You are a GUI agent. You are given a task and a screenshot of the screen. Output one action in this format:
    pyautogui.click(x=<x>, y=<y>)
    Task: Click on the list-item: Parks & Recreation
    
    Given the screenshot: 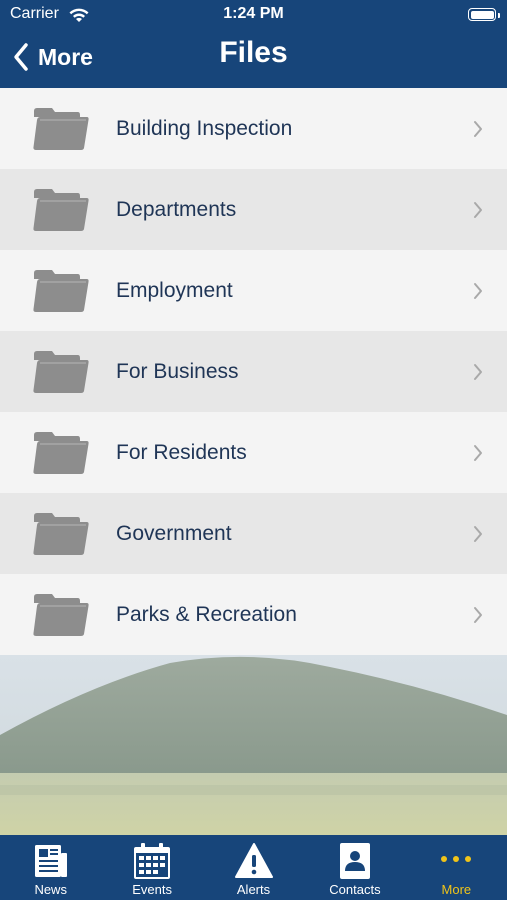 What is the action you would take?
    pyautogui.click(x=253, y=614)
    